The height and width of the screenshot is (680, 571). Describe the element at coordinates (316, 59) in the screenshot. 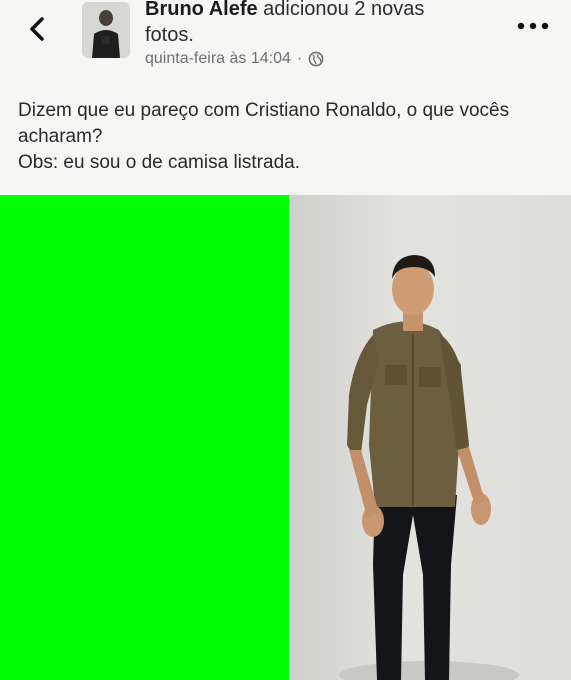

I see `globe-icon` at that location.